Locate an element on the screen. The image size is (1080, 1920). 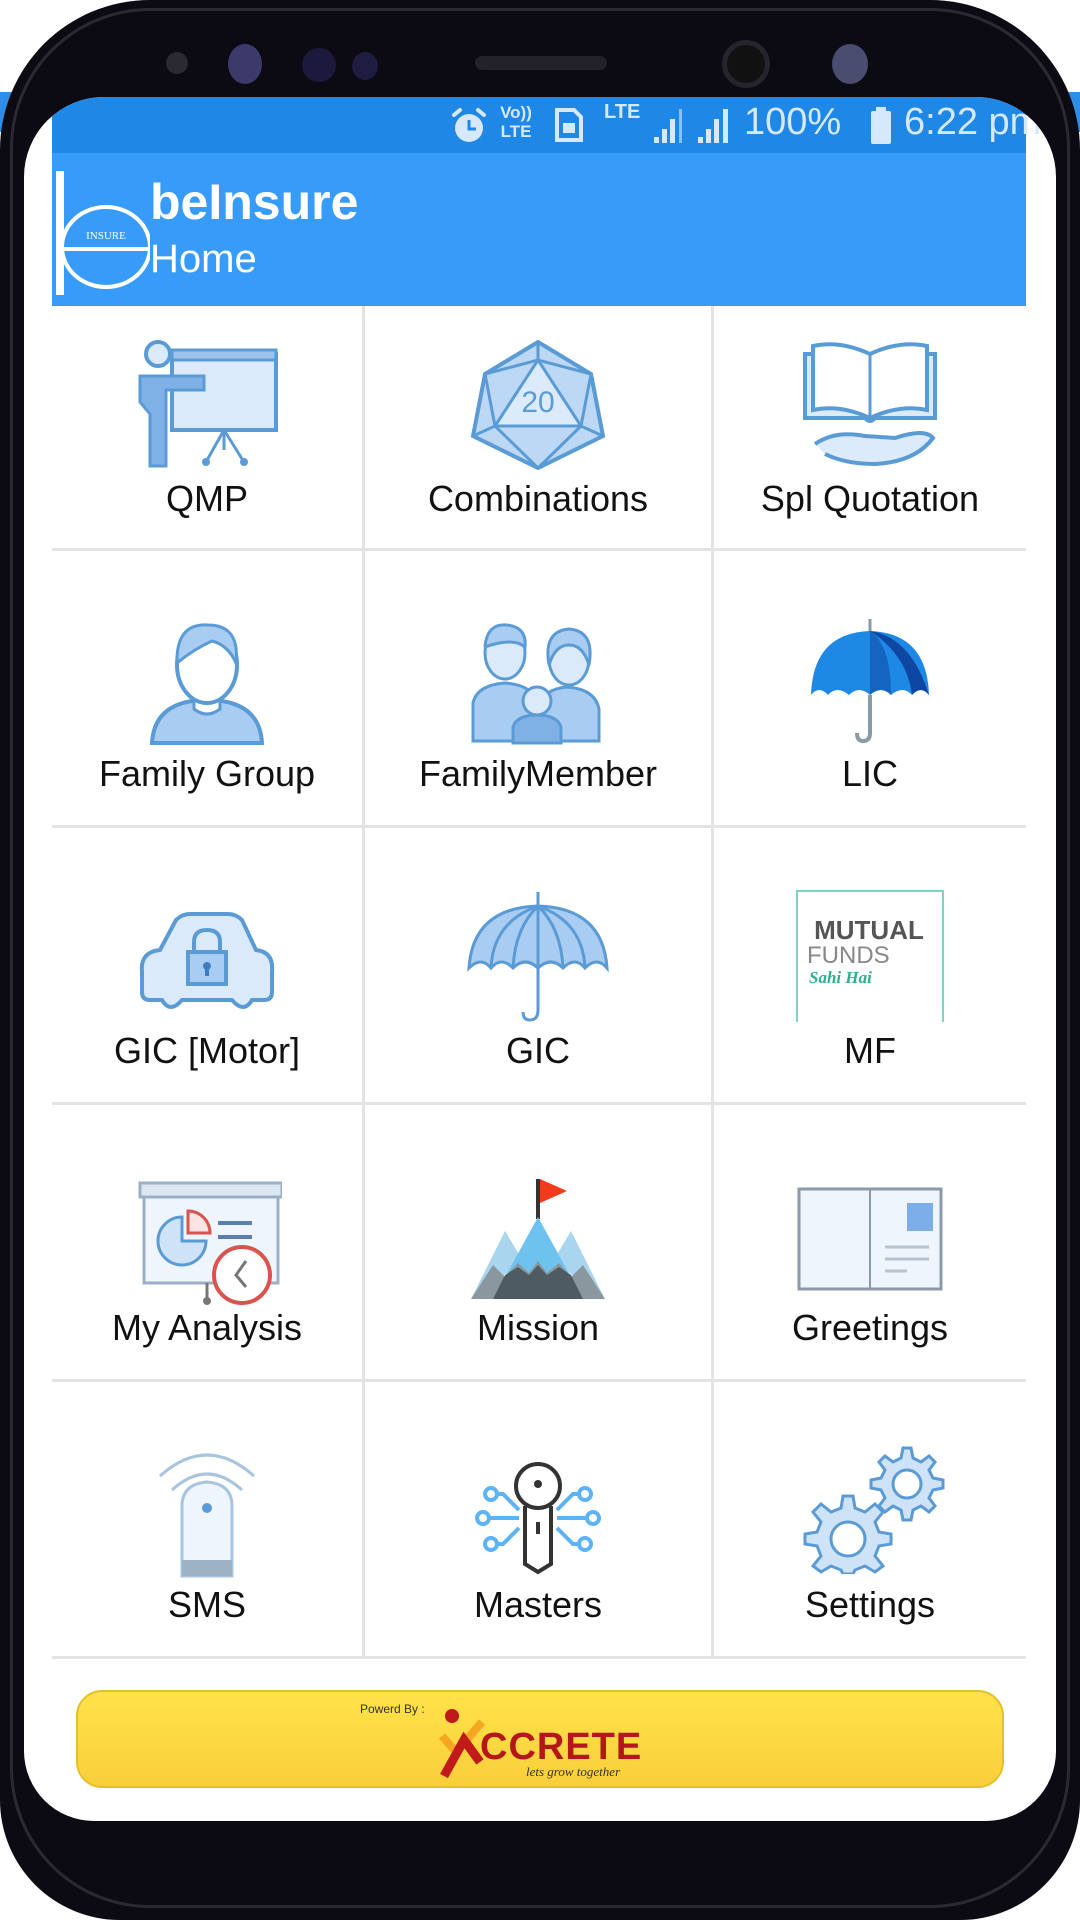
d20-dice-icon: 20 is located at coordinates (538, 405).